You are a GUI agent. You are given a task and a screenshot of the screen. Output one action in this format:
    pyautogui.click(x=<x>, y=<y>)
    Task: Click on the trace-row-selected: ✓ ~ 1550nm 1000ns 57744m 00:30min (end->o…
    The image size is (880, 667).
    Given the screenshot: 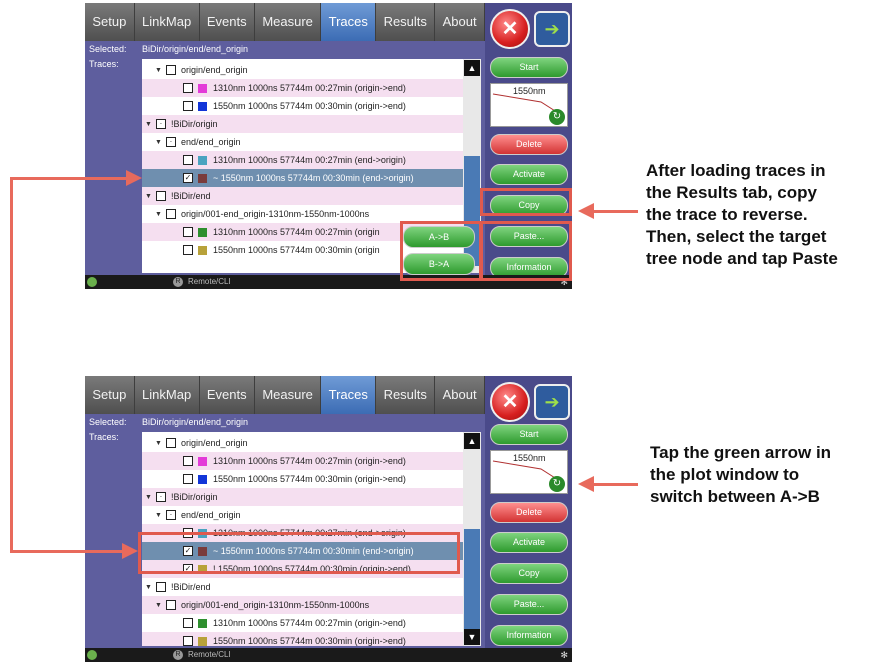 What is the action you would take?
    pyautogui.click(x=311, y=178)
    